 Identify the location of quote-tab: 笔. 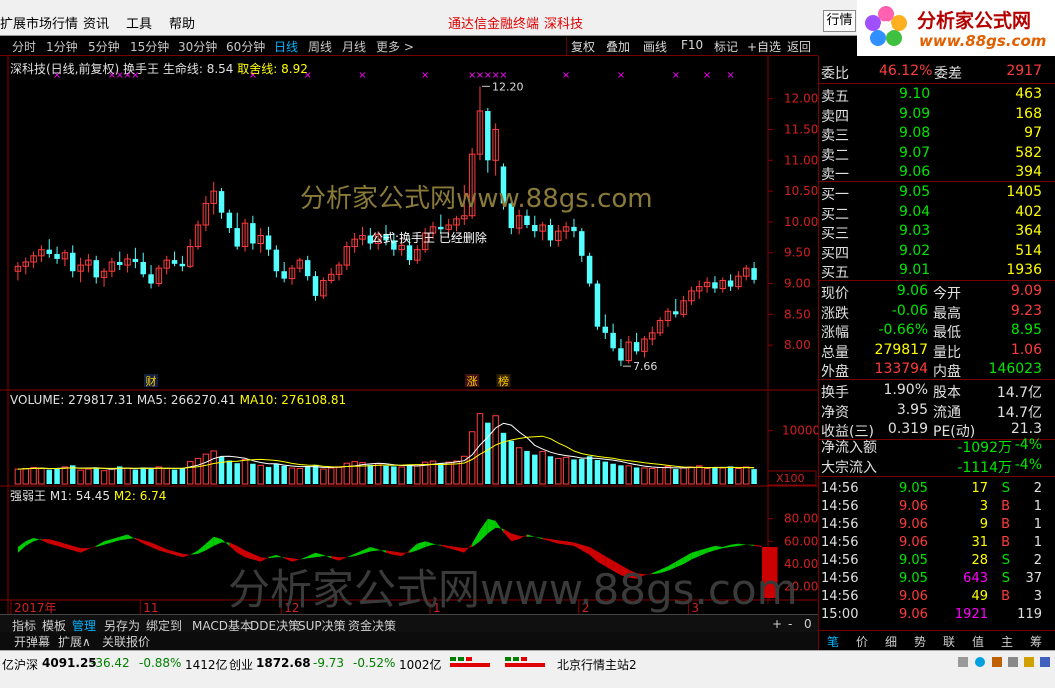
(833, 641).